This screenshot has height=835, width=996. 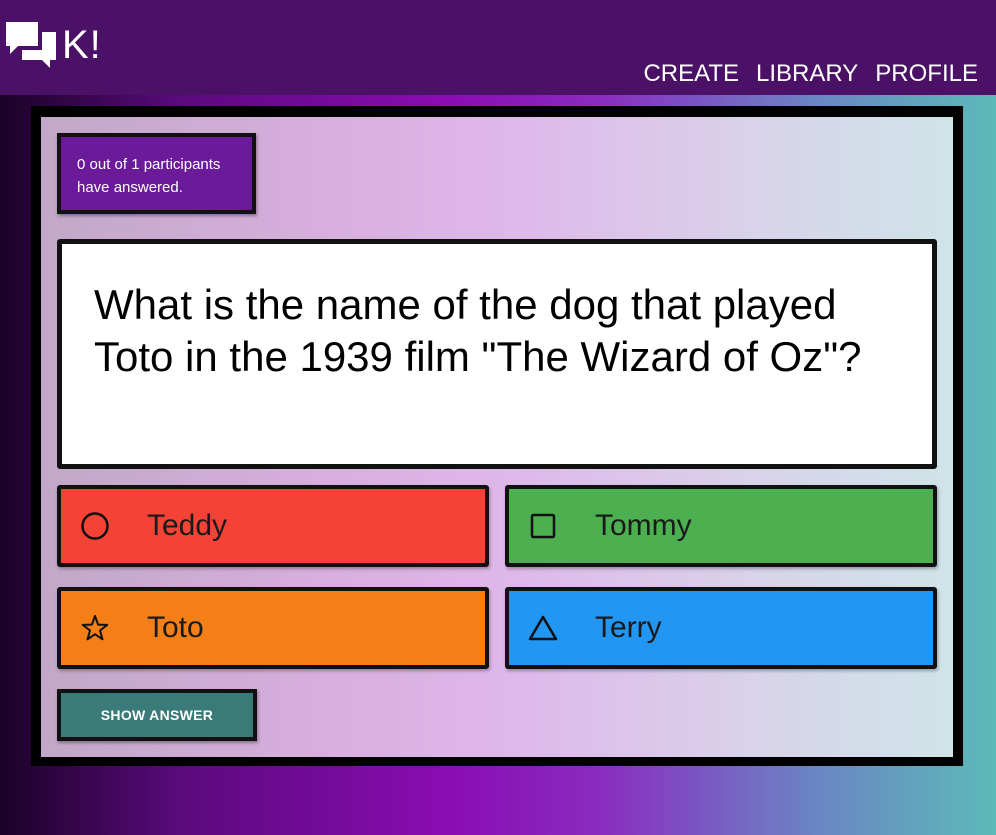 I want to click on square-icon, so click(x=543, y=526).